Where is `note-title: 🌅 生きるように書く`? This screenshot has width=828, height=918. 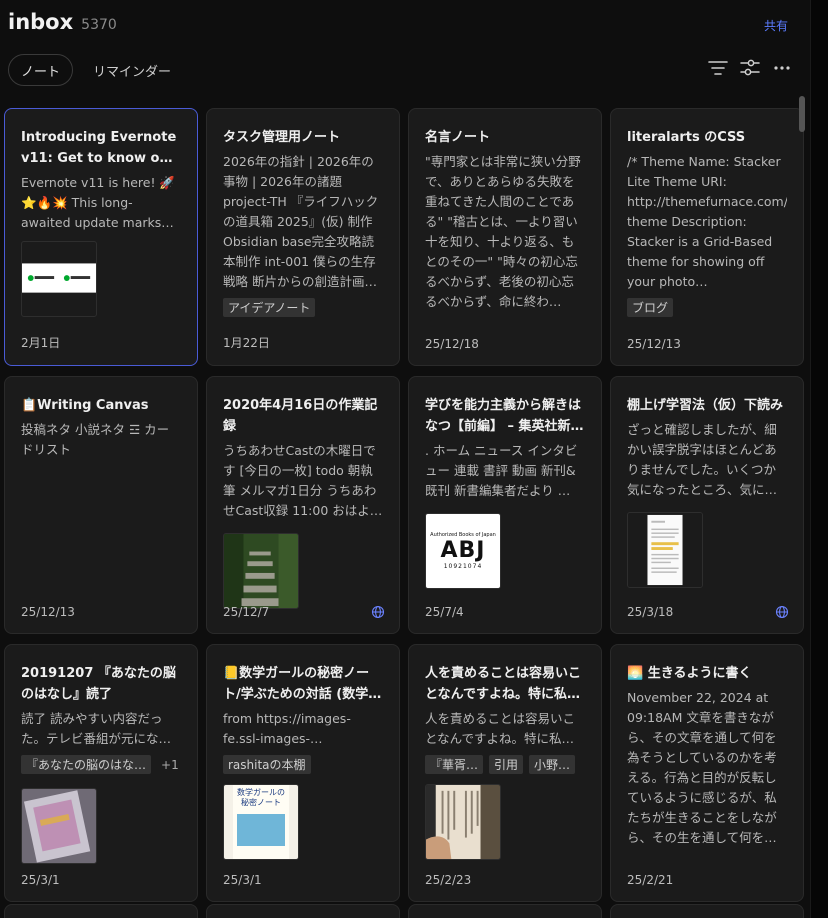 note-title: 🌅 生きるように書く is located at coordinates (689, 673).